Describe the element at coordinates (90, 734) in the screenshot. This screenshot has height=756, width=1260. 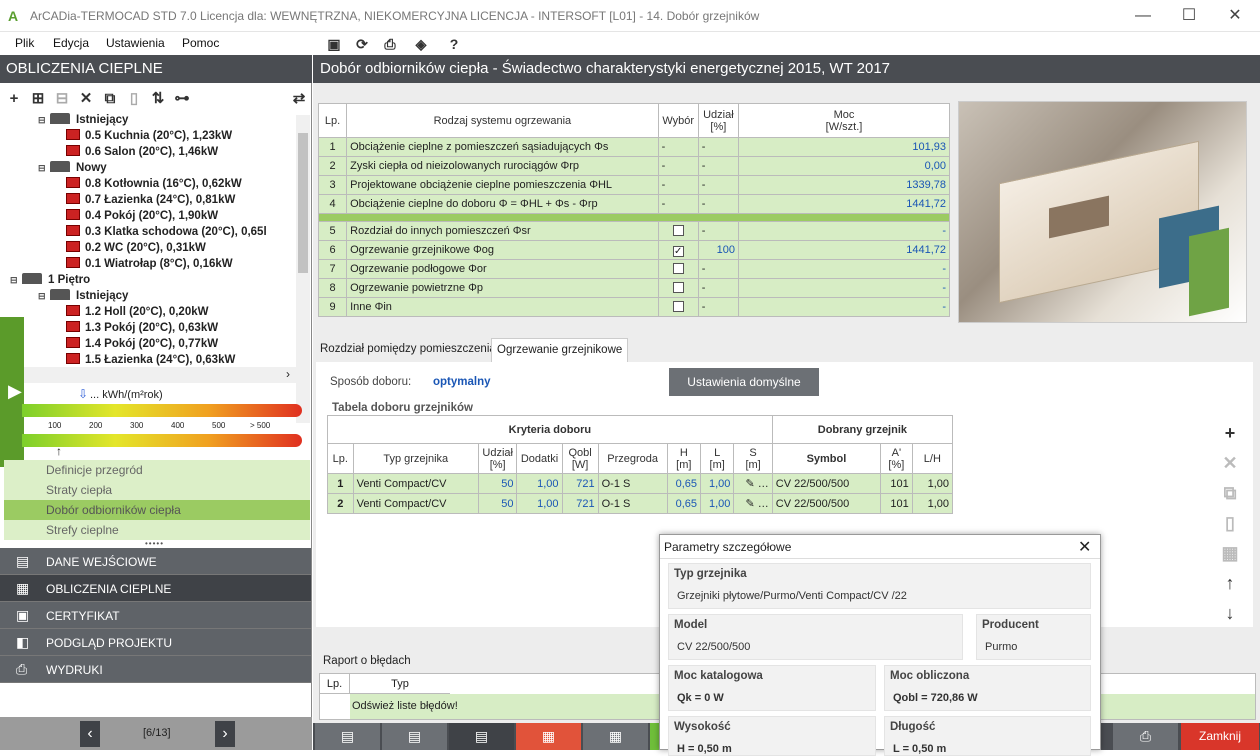
I see `prev-page-button: ‹` at that location.